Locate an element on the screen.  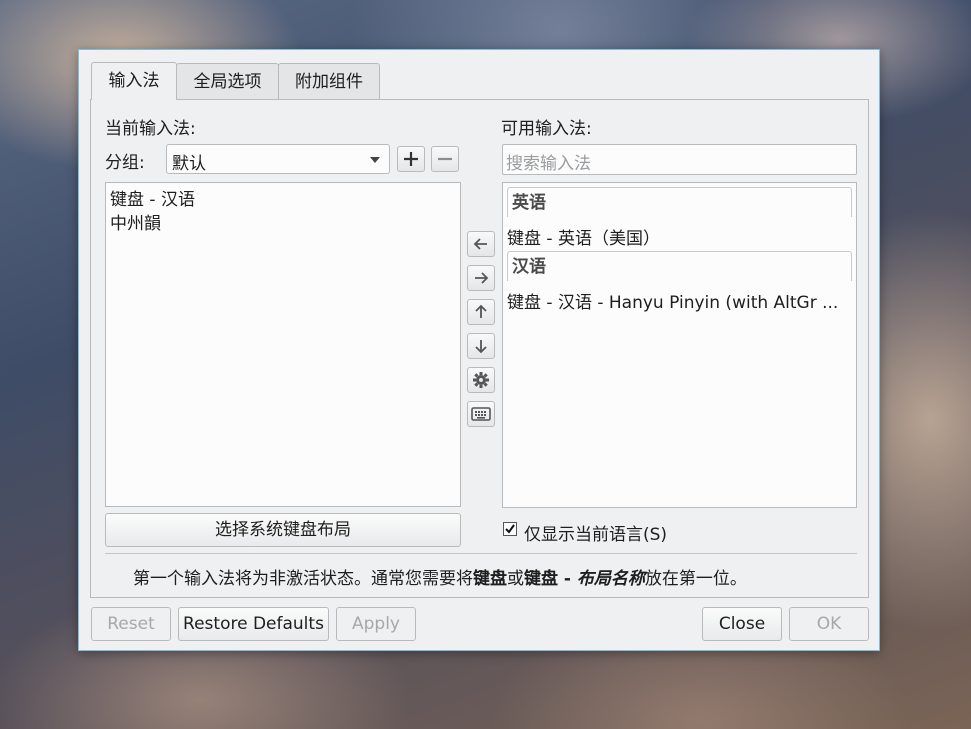
restore-defaults-button: Restore Defaults is located at coordinates (253, 624).